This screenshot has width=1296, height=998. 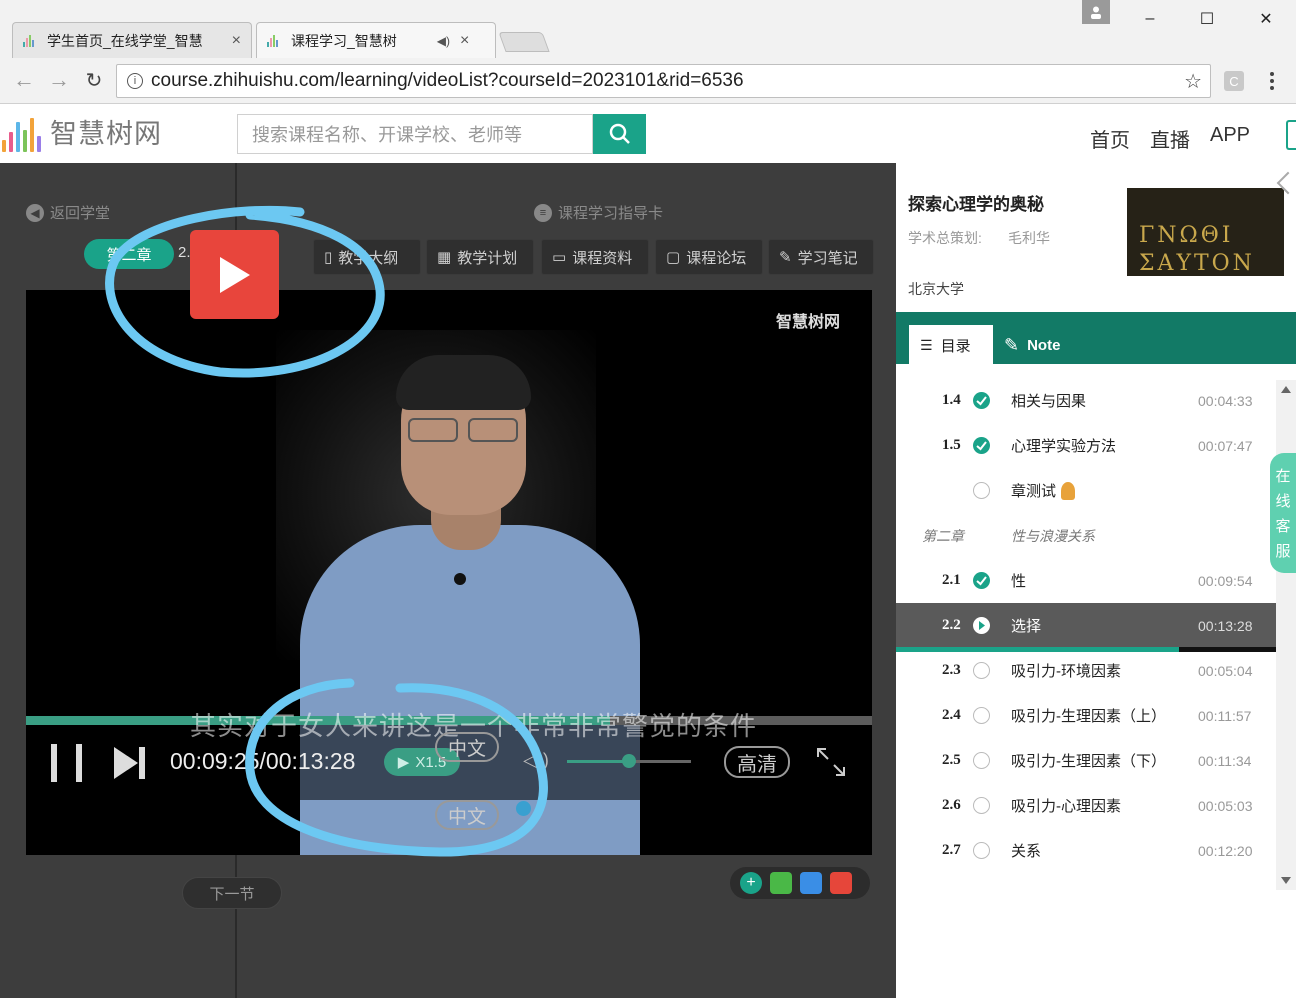 What do you see at coordinates (263, 761) in the screenshot?
I see `time-display: 00:09:25/00:13:28` at bounding box center [263, 761].